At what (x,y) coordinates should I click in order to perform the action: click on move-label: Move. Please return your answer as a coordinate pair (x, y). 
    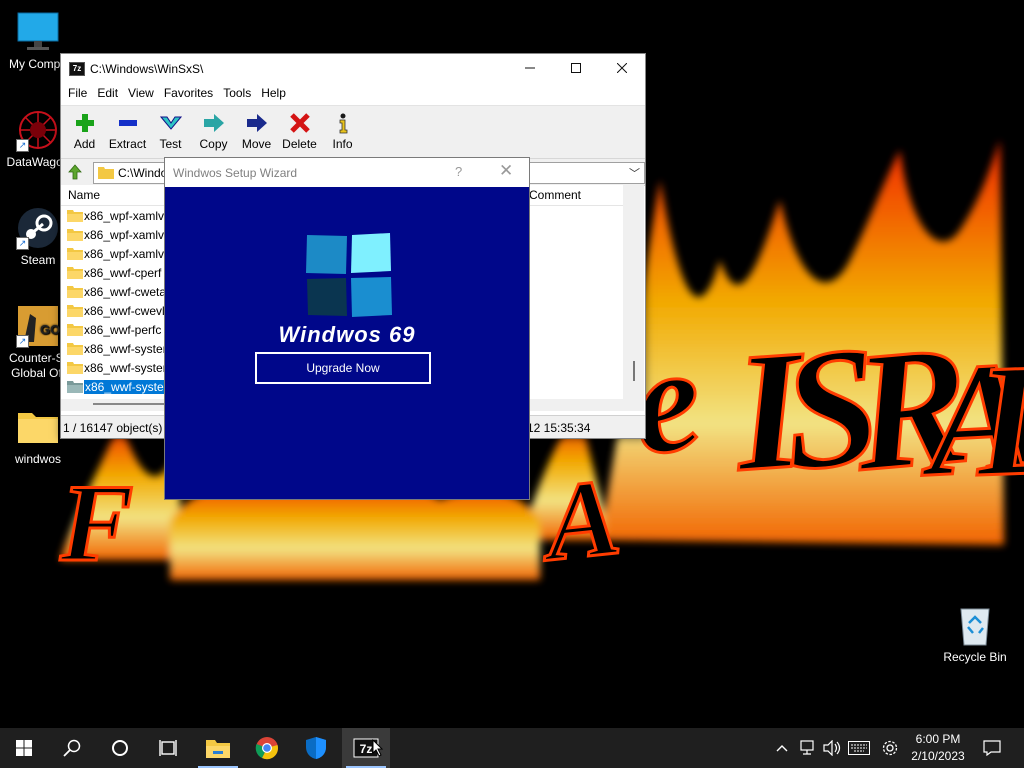
    Looking at the image, I should click on (256, 144).